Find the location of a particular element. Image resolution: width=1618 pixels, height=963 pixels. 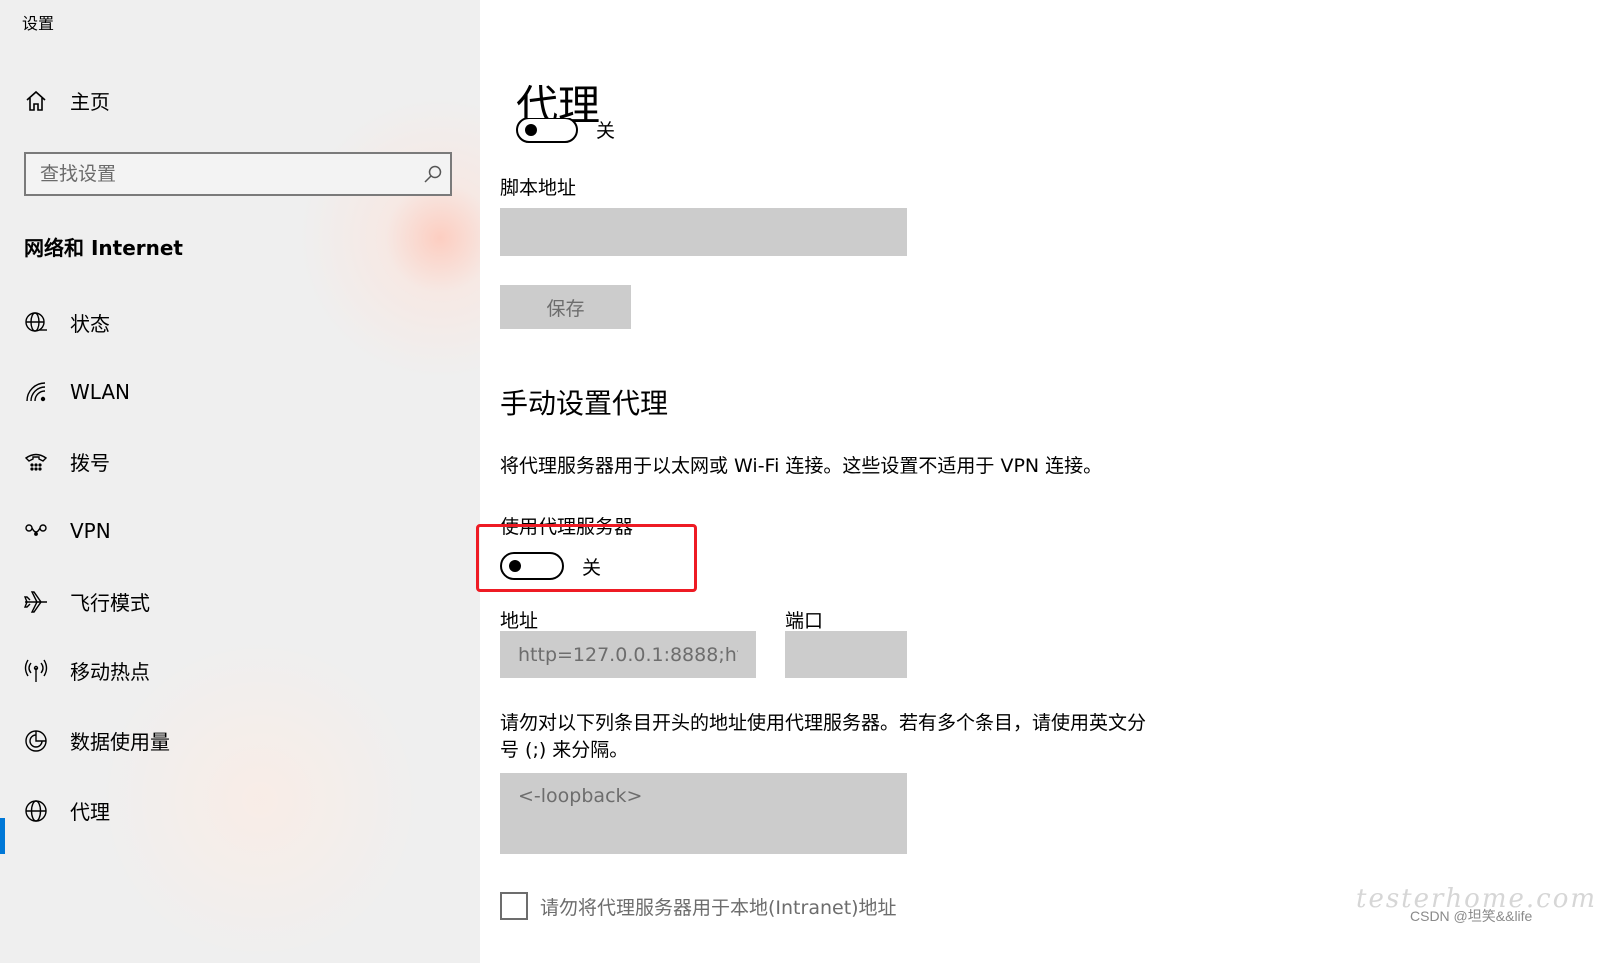

watermark-csdn: CSDN @坦笑&&life is located at coordinates (1471, 916).